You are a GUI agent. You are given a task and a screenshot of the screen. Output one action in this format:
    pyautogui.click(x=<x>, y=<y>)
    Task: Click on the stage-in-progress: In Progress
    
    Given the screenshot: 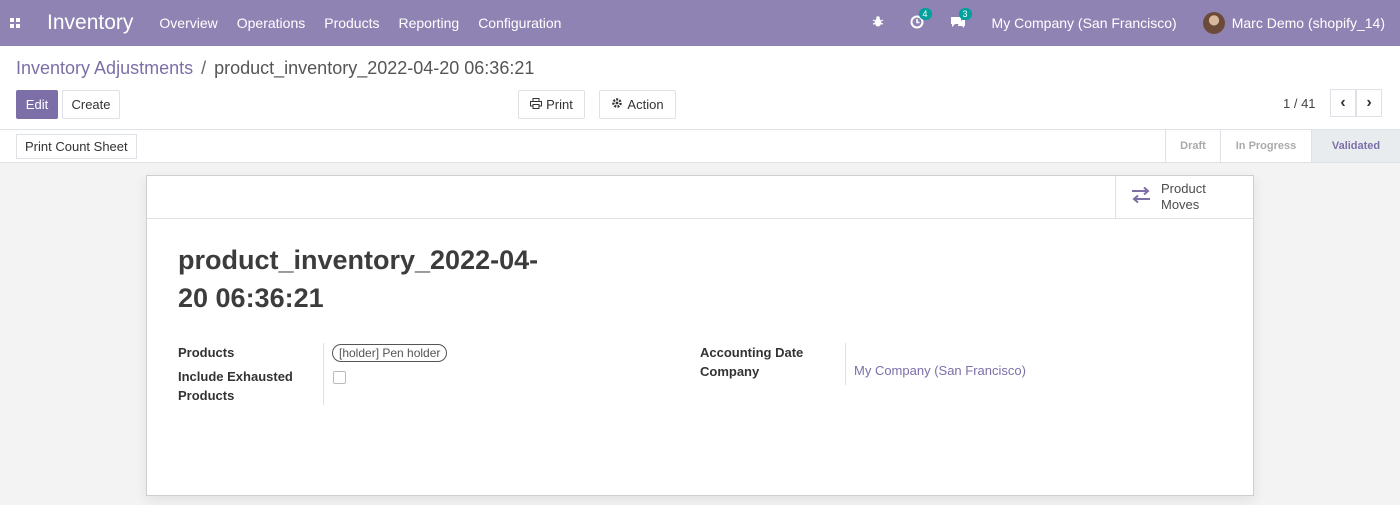 What is the action you would take?
    pyautogui.click(x=1265, y=146)
    